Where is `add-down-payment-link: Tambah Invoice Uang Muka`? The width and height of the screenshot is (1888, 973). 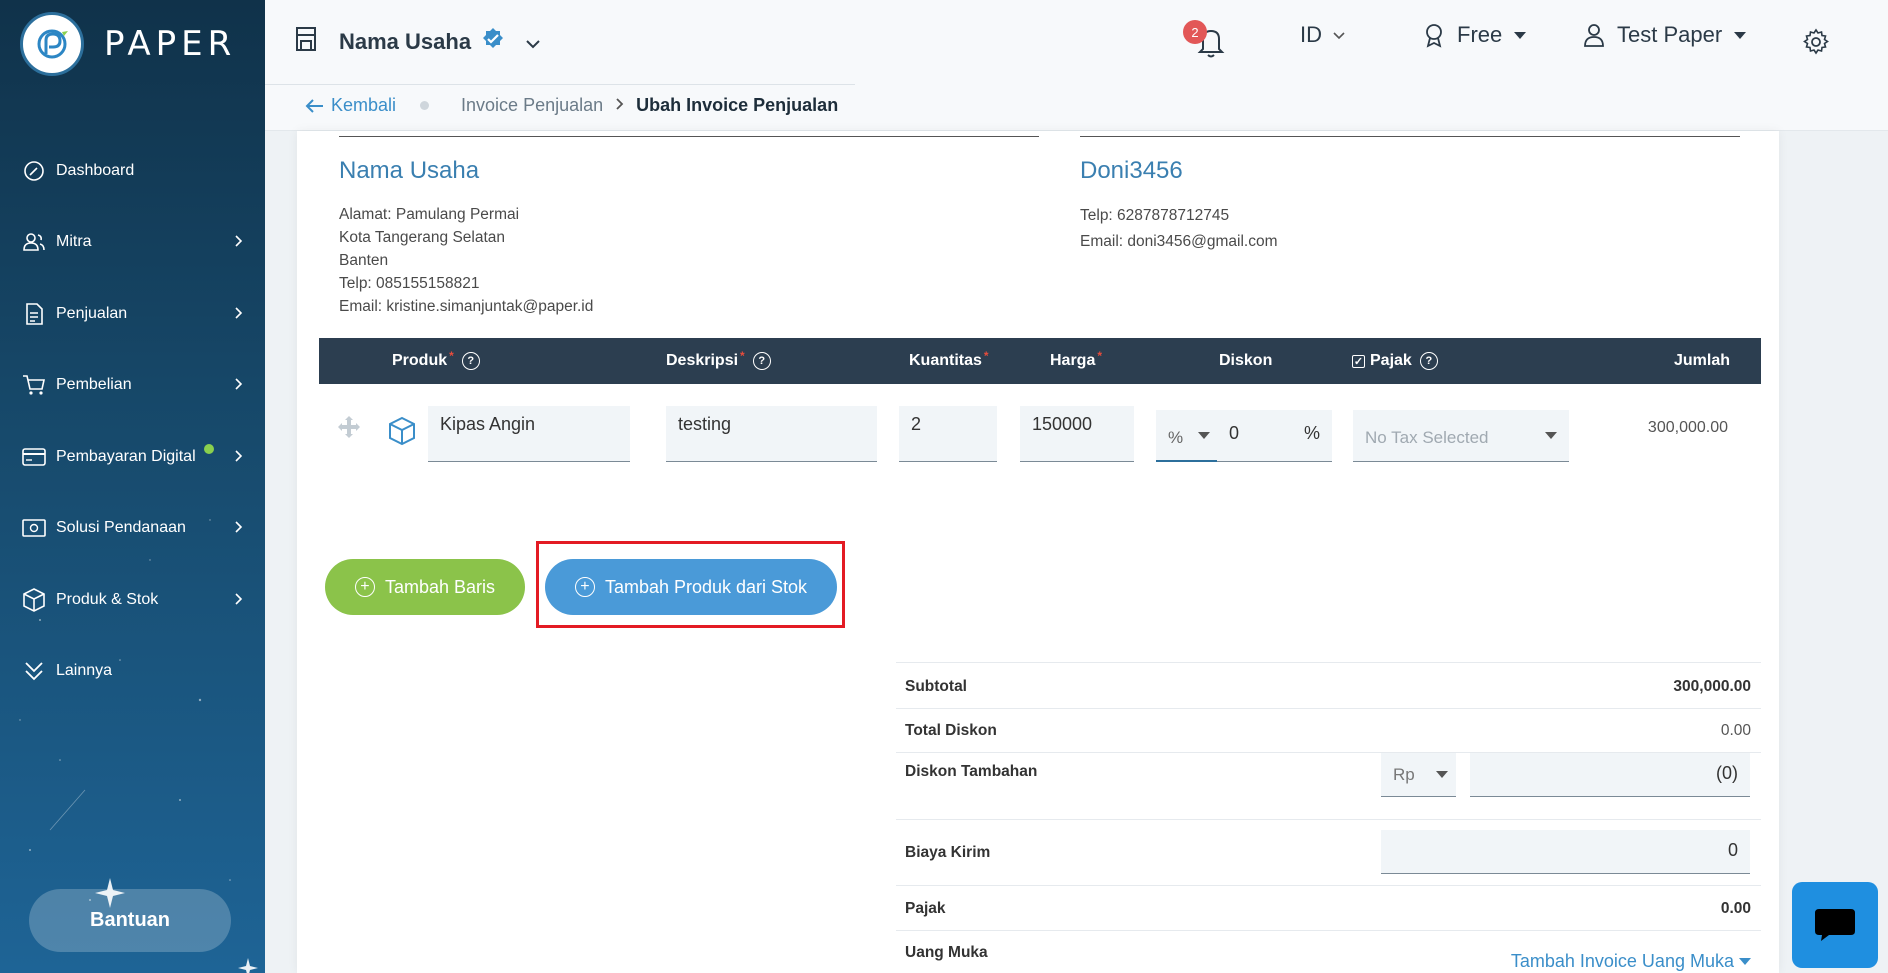
add-down-payment-link: Tambah Invoice Uang Muka is located at coordinates (1631, 961).